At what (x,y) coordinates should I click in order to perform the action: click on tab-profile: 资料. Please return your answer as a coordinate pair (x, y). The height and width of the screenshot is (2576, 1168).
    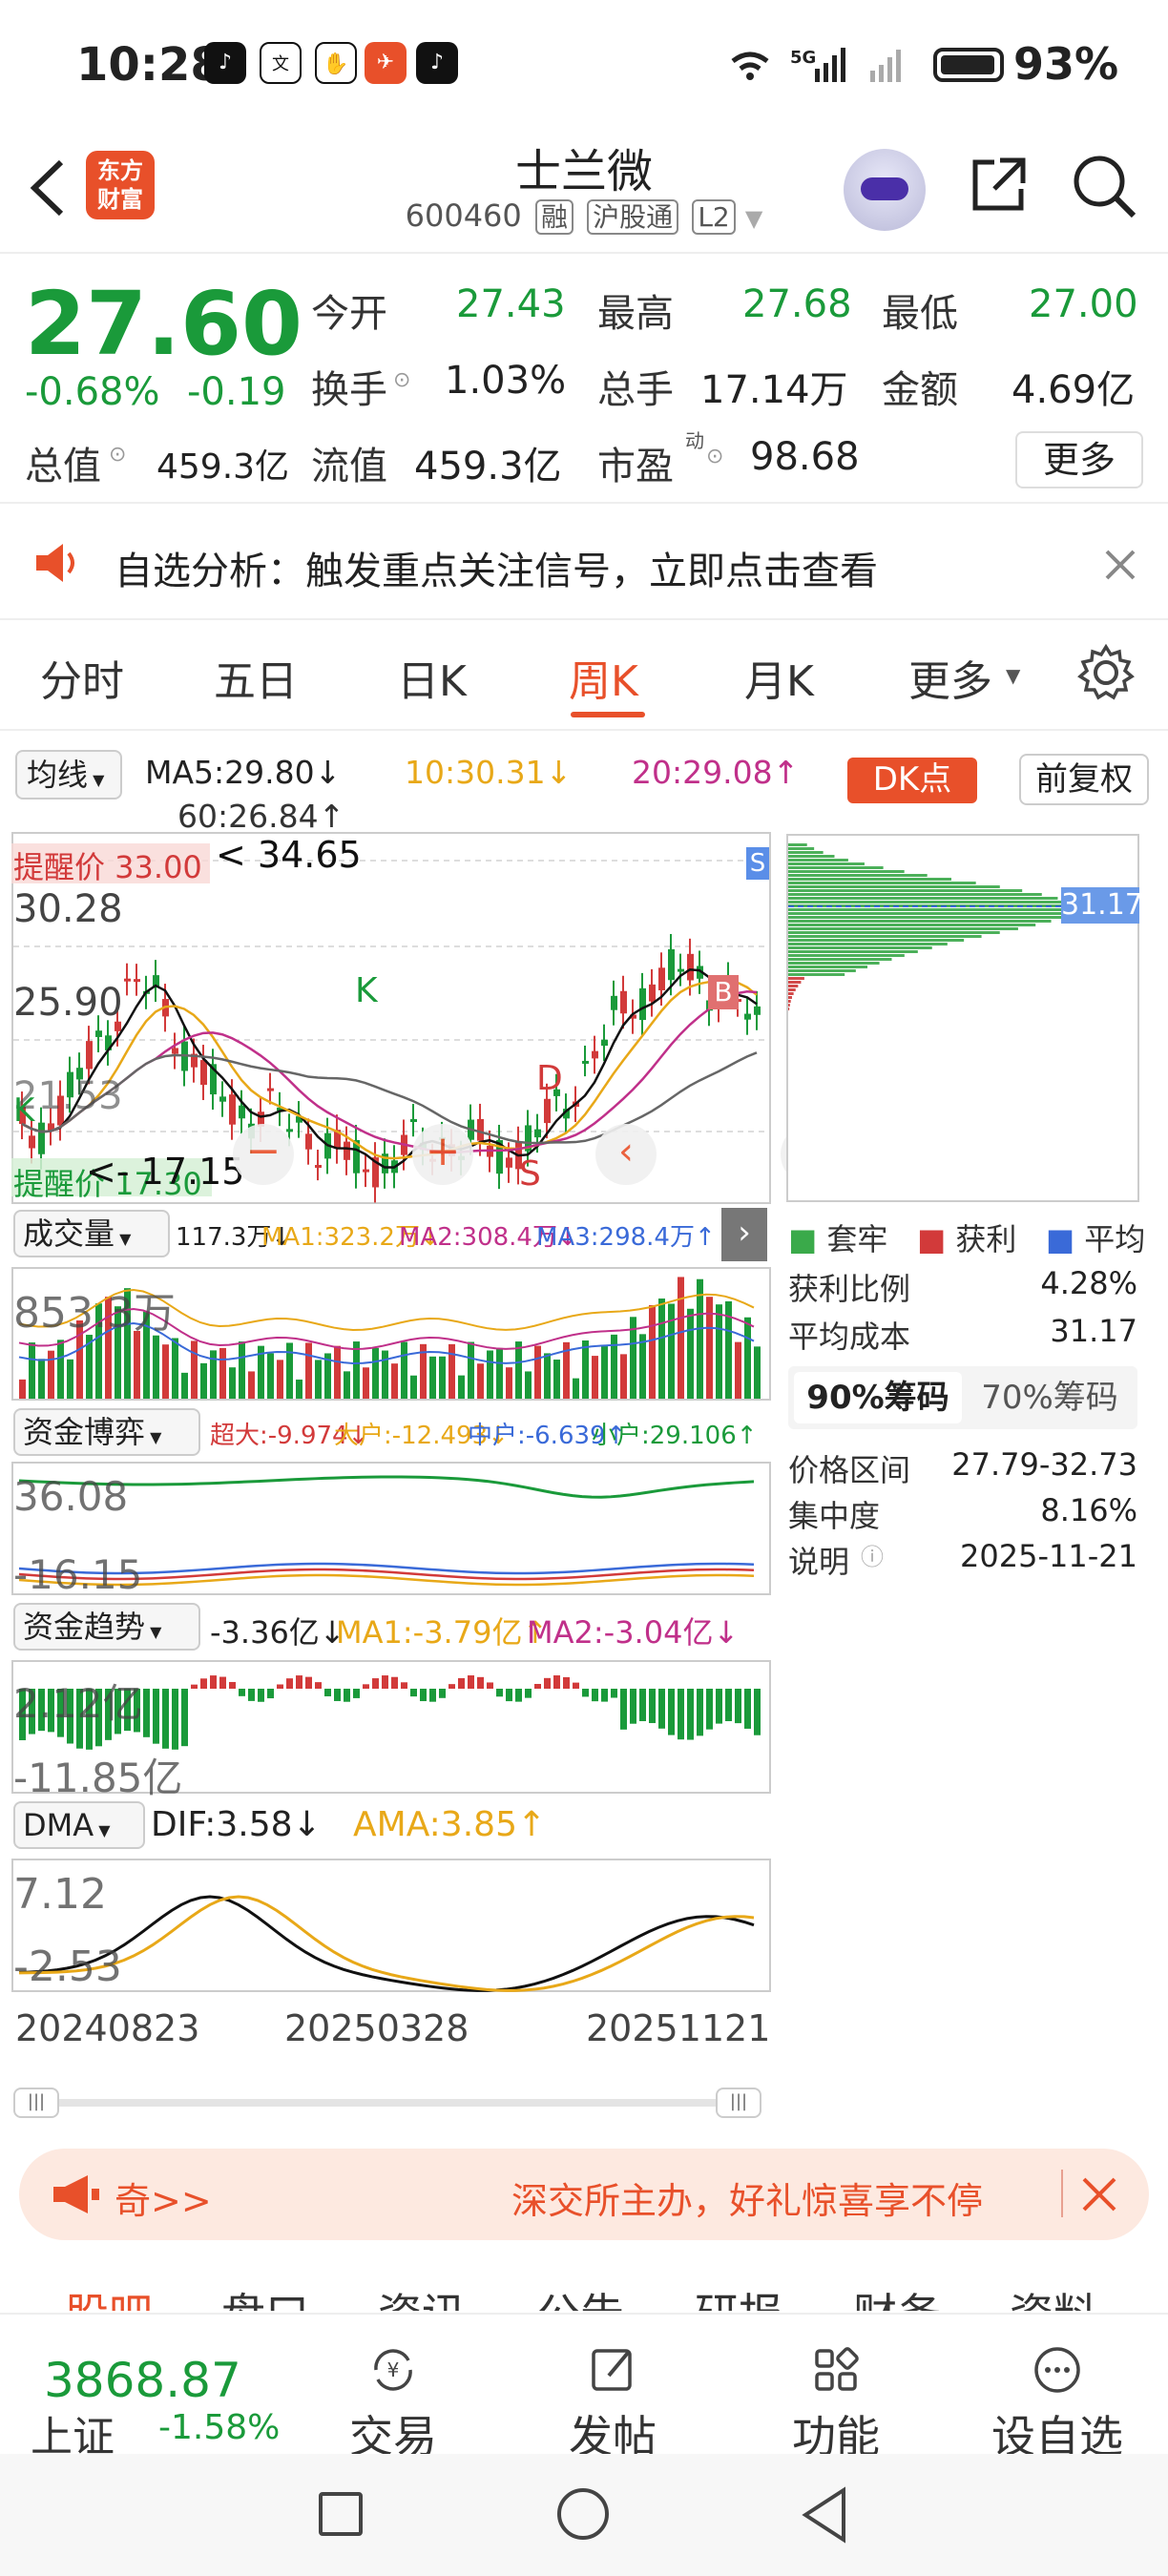
    Looking at the image, I should click on (1054, 2295).